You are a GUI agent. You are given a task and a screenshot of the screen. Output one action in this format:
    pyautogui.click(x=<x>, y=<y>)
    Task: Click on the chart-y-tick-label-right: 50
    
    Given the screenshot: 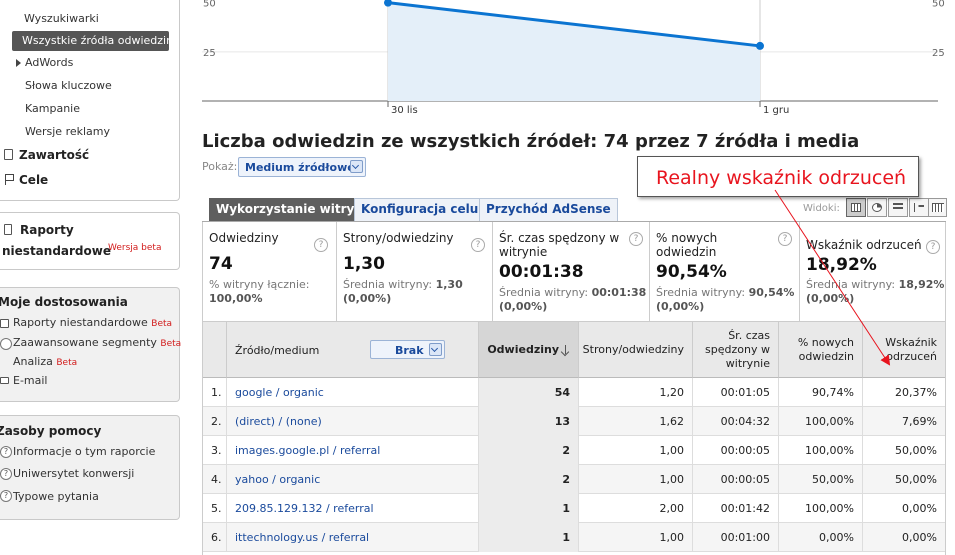 What is the action you would take?
    pyautogui.click(x=938, y=5)
    